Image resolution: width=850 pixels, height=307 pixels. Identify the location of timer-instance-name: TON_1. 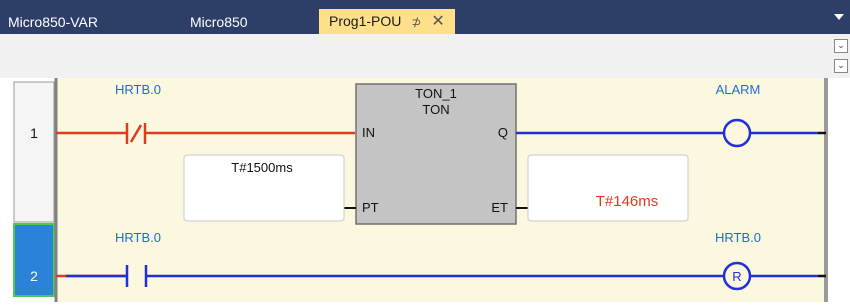
(436, 93).